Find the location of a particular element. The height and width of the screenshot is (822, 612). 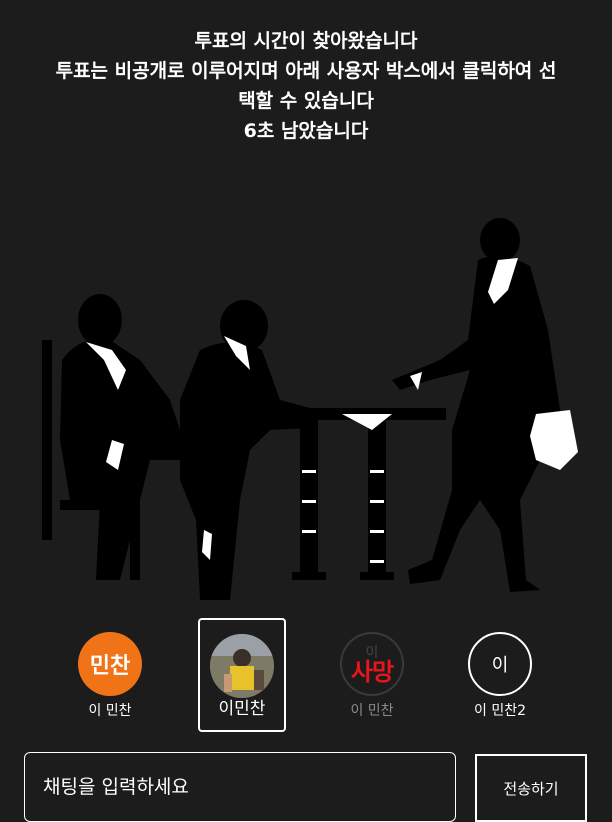

chat-bar: 전송하기 is located at coordinates (306, 787).